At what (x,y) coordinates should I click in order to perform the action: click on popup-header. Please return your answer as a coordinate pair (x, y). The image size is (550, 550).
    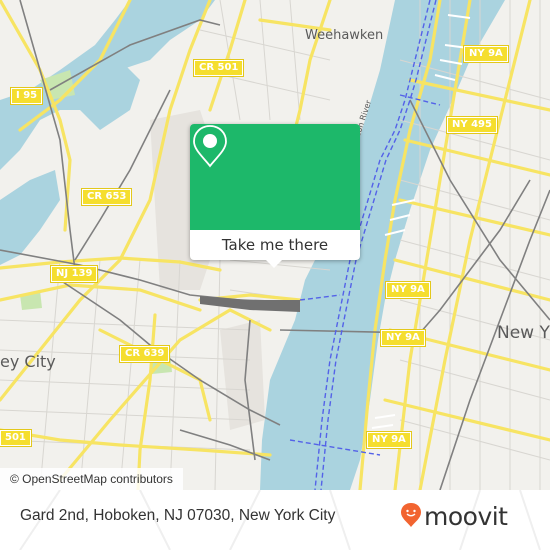
    Looking at the image, I should click on (275, 177).